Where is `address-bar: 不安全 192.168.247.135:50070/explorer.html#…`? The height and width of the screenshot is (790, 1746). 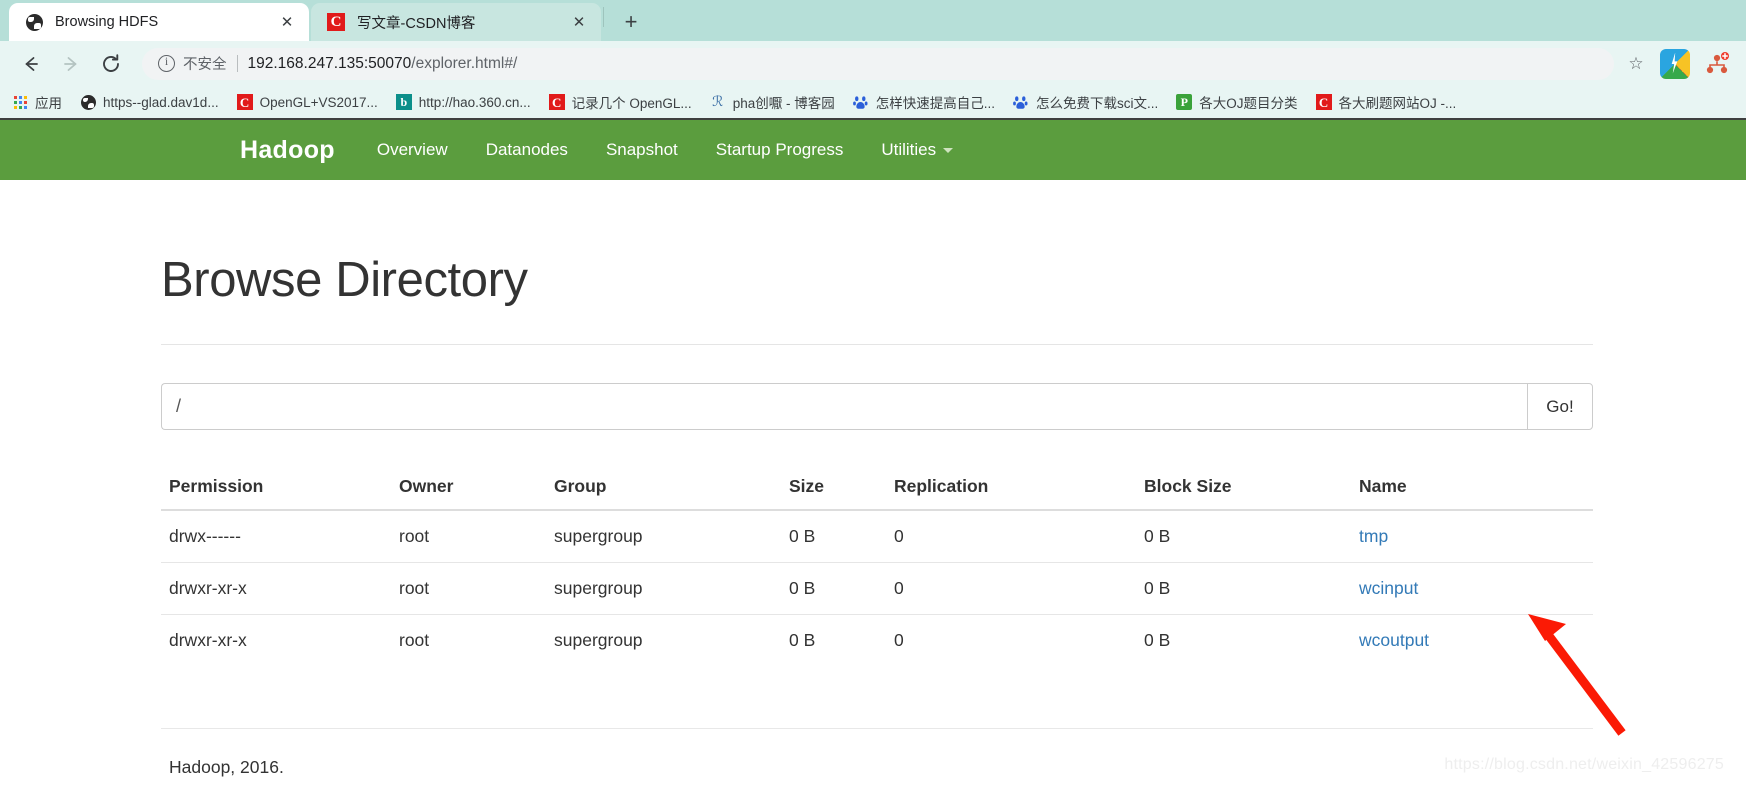
address-bar: 不安全 192.168.247.135:50070/explorer.html#… is located at coordinates (878, 63).